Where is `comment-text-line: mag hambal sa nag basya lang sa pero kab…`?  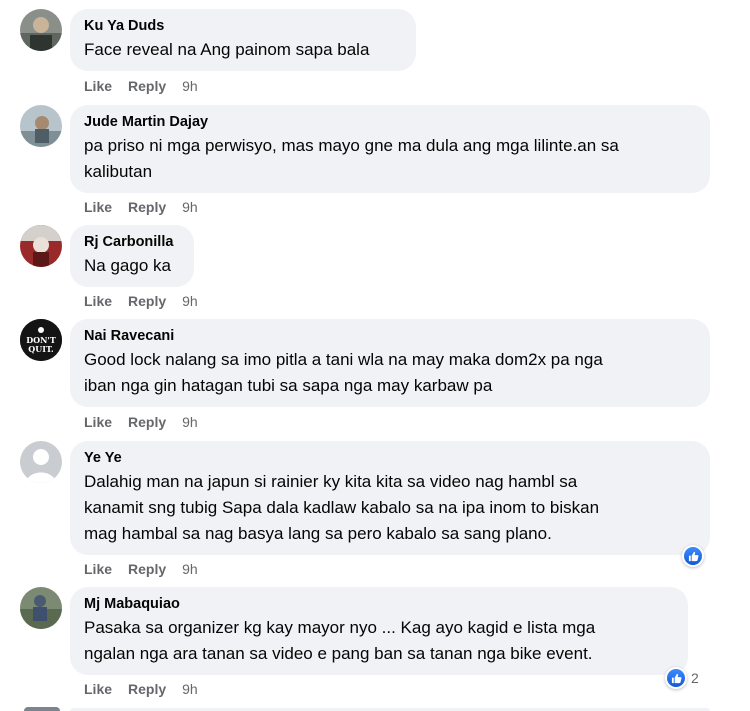
comment-text-line: mag hambal sa nag basya lang sa pero kab… is located at coordinates (318, 533).